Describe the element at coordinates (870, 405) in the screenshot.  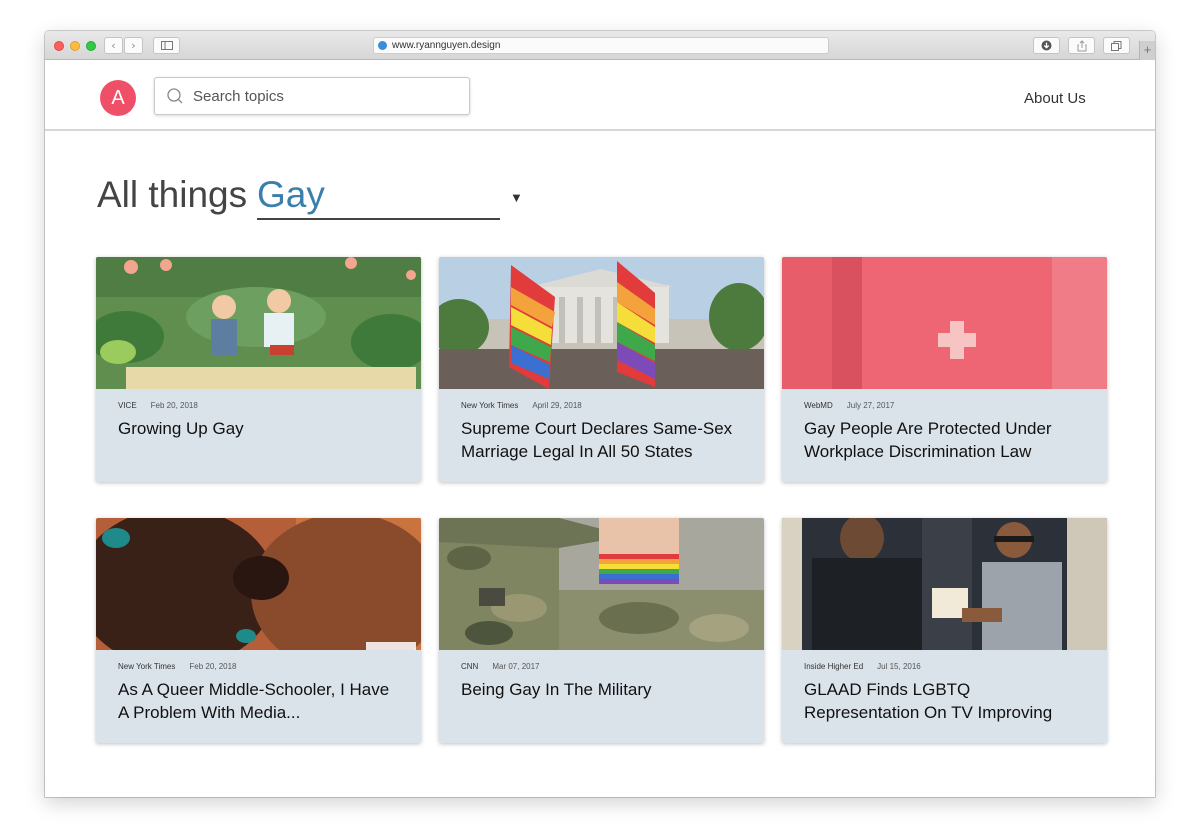
I see `article-date: July 27, 2017` at that location.